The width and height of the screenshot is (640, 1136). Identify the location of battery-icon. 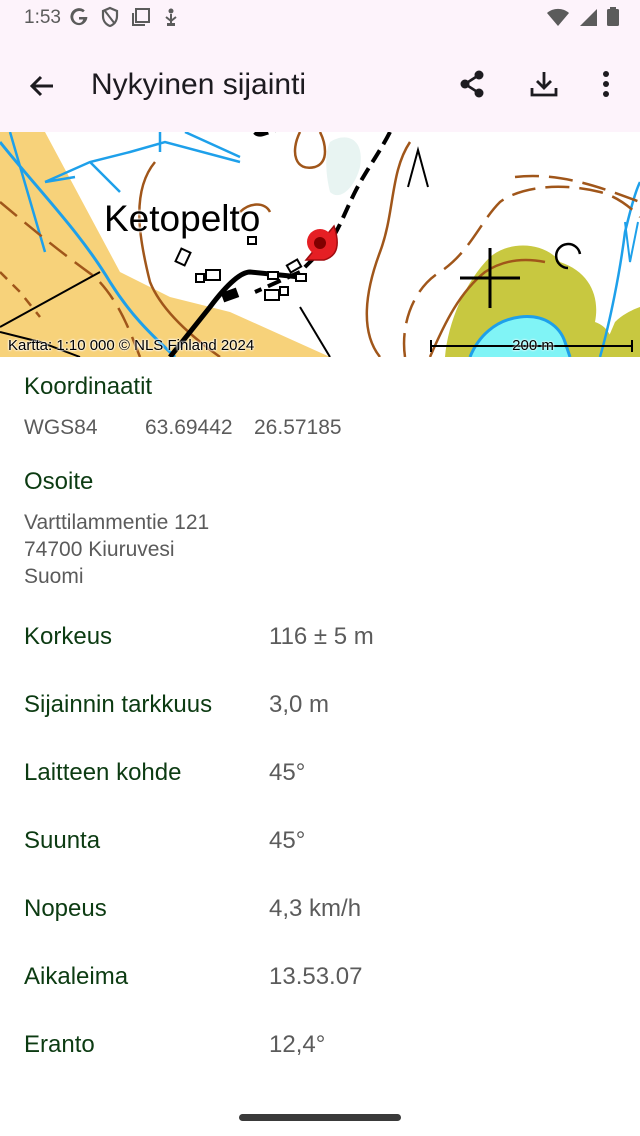
(613, 16).